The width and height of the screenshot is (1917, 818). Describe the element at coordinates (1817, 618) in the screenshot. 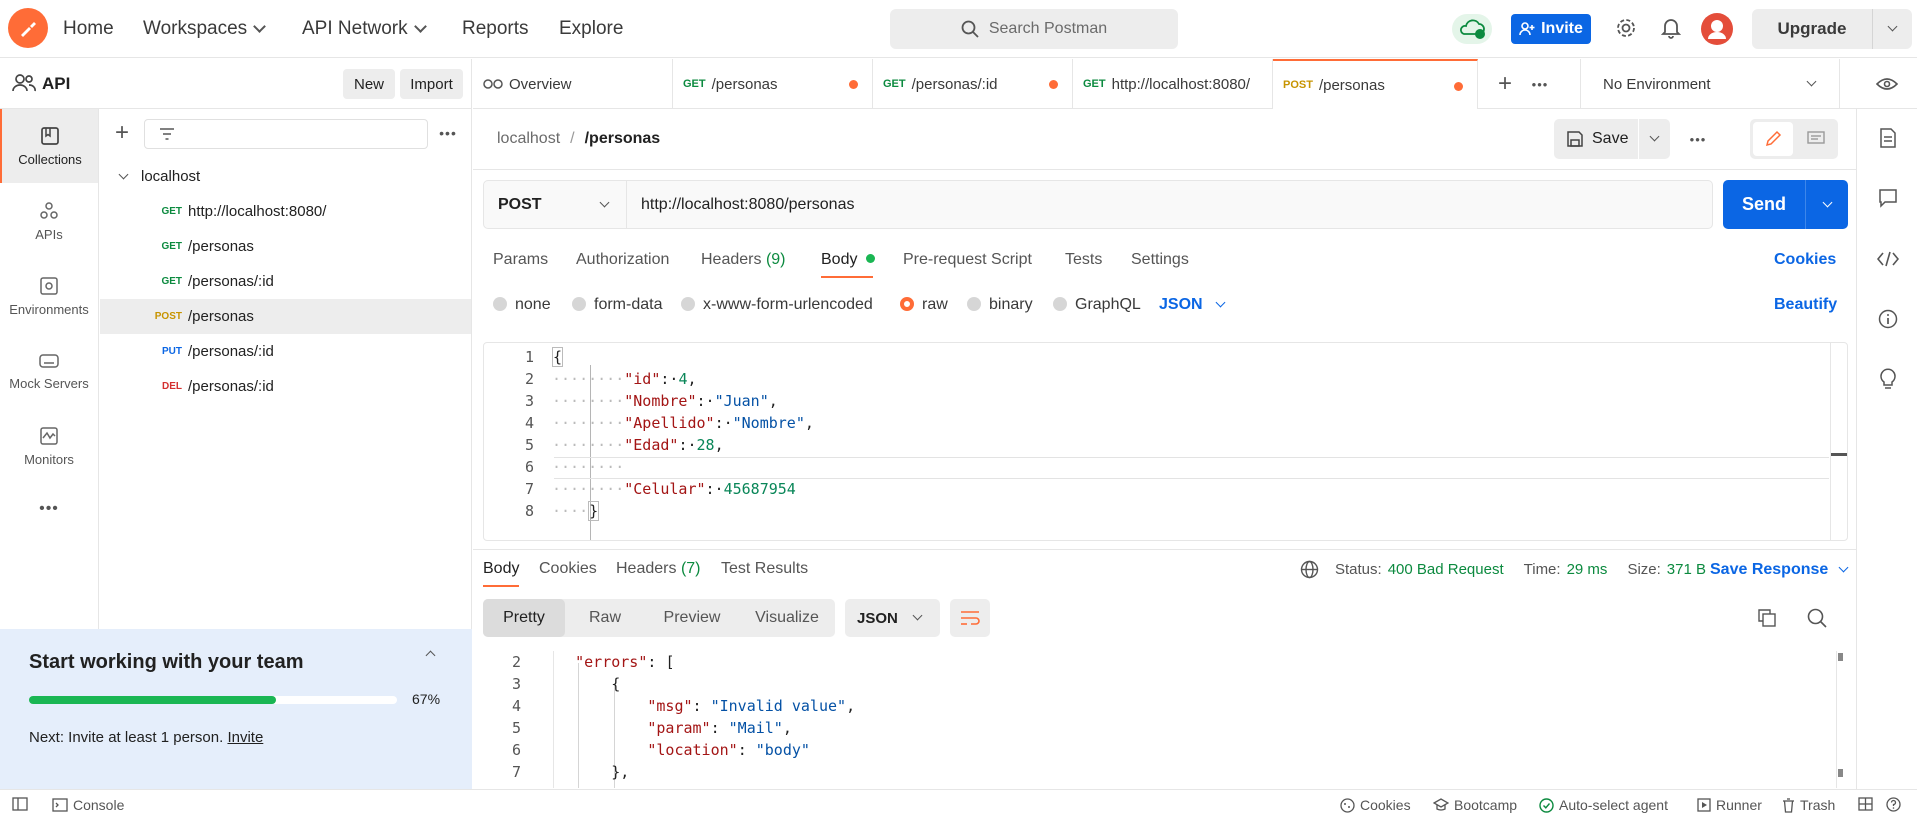

I see `search-response-icon` at that location.